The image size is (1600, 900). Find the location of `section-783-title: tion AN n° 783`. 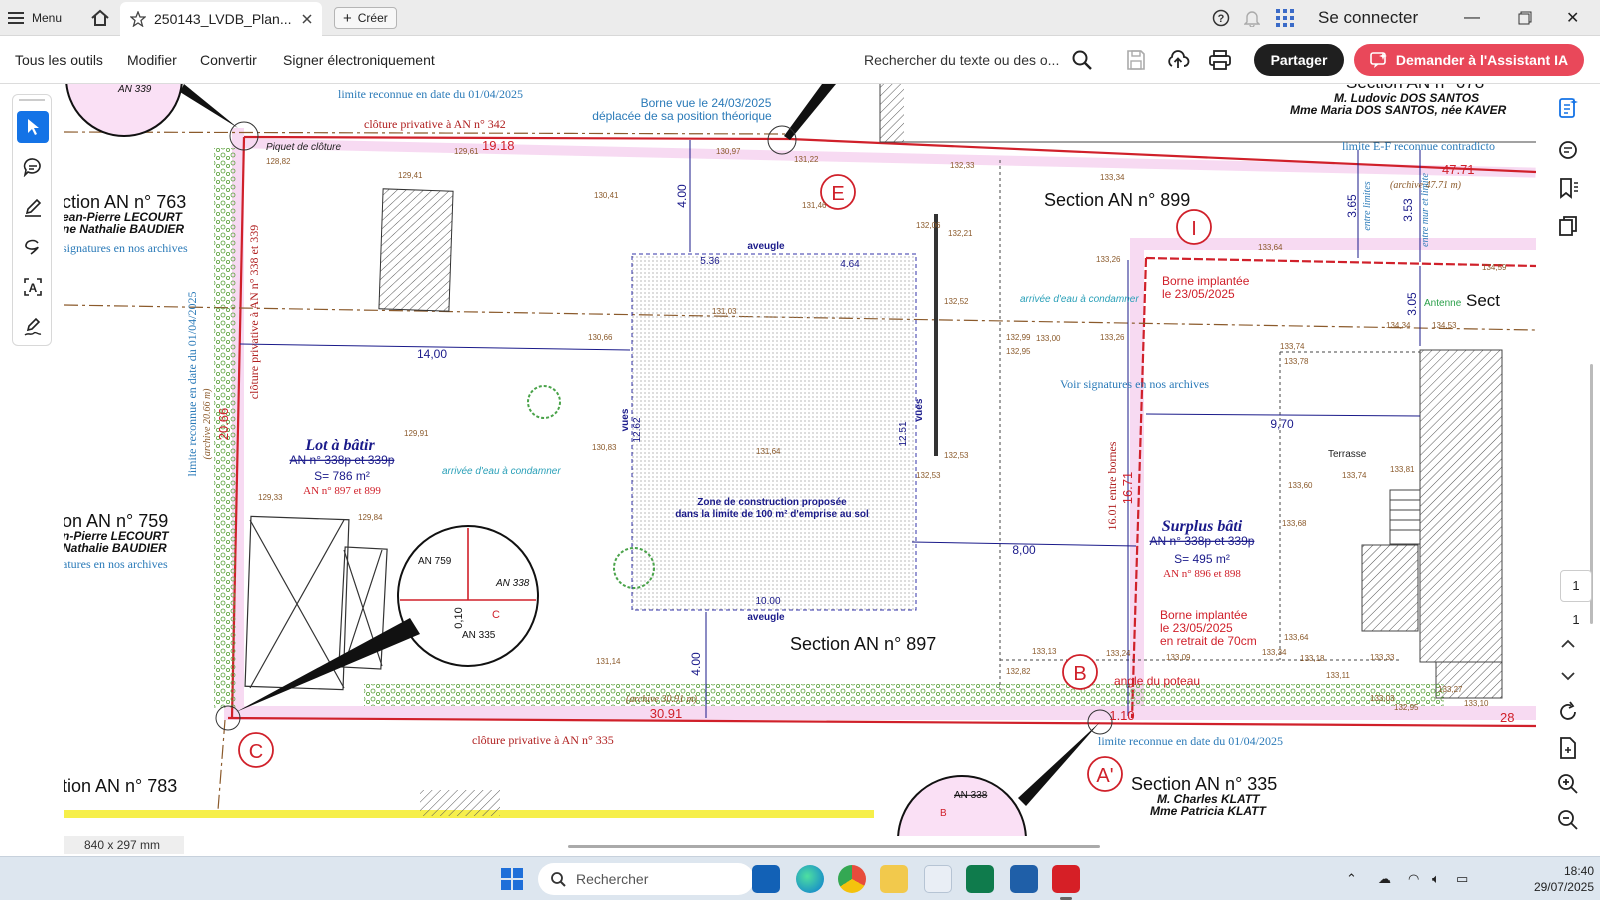

section-783-title: tion AN n° 783 is located at coordinates (120, 786).